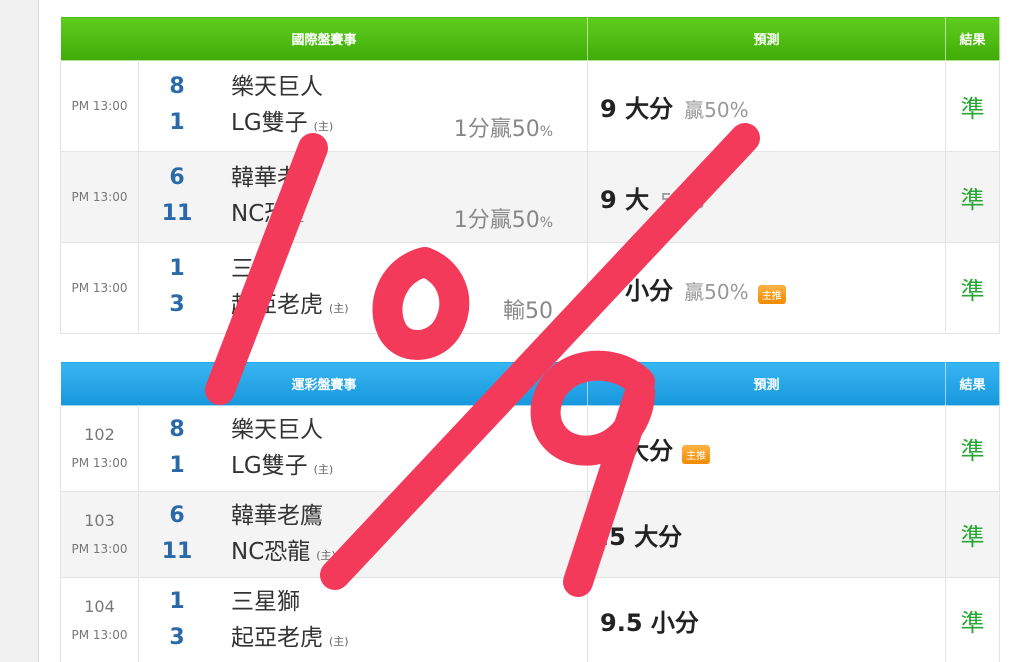 Image resolution: width=1024 pixels, height=662 pixels. Describe the element at coordinates (767, 619) in the screenshot. I see `prediction-cell: 9.5 小分` at that location.